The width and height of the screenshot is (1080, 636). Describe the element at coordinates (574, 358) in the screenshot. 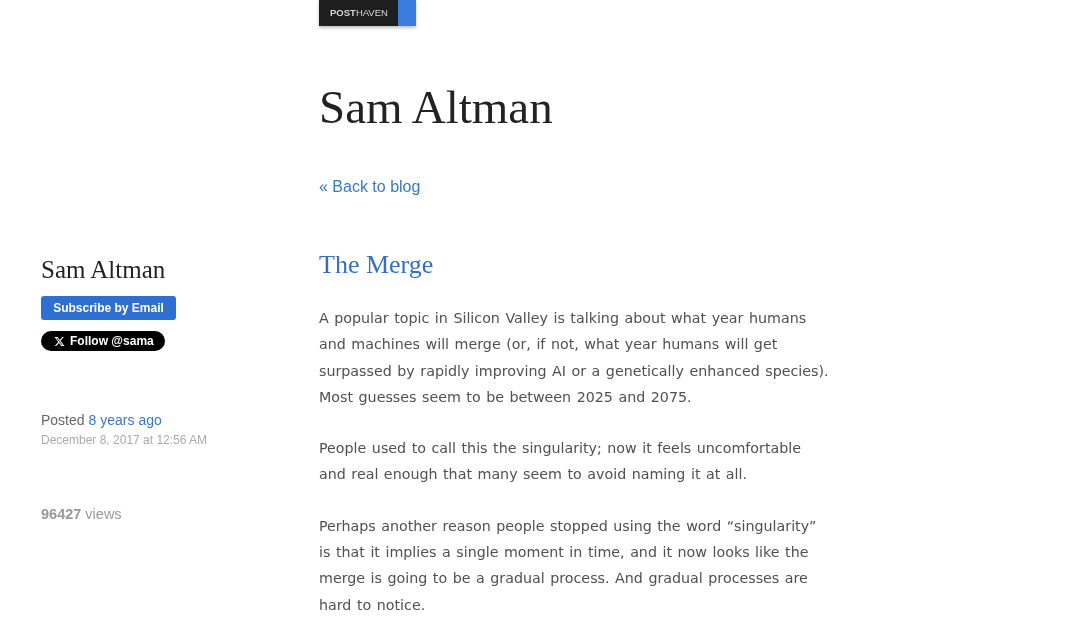

I see `body-paragraph: A popular topic in Silicon Valley is talking about what year humans and machines will merge (or, if not, what year humans will get surpassed by rapidly improving AI or a genetically enhanced species). Most guesses seem to be between 2025 and 2075.` at that location.